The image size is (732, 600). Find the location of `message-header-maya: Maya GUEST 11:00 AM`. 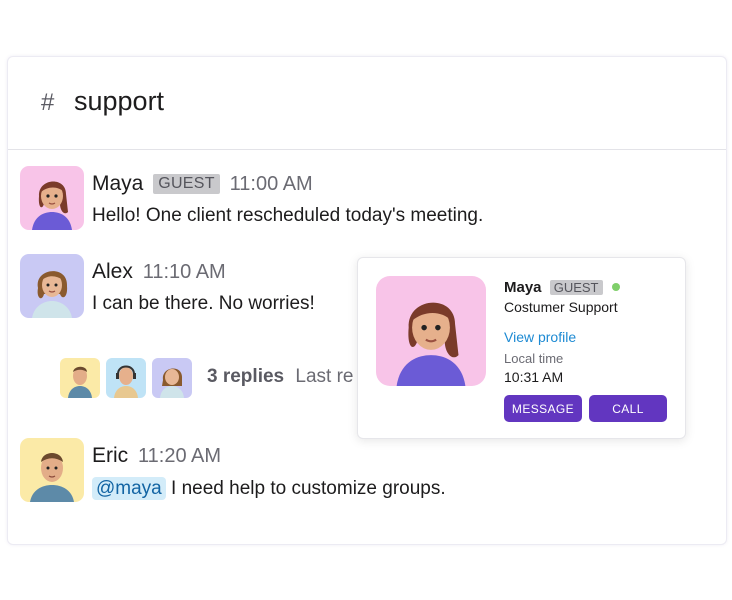

message-header-maya: Maya GUEST 11:00 AM is located at coordinates (202, 184).